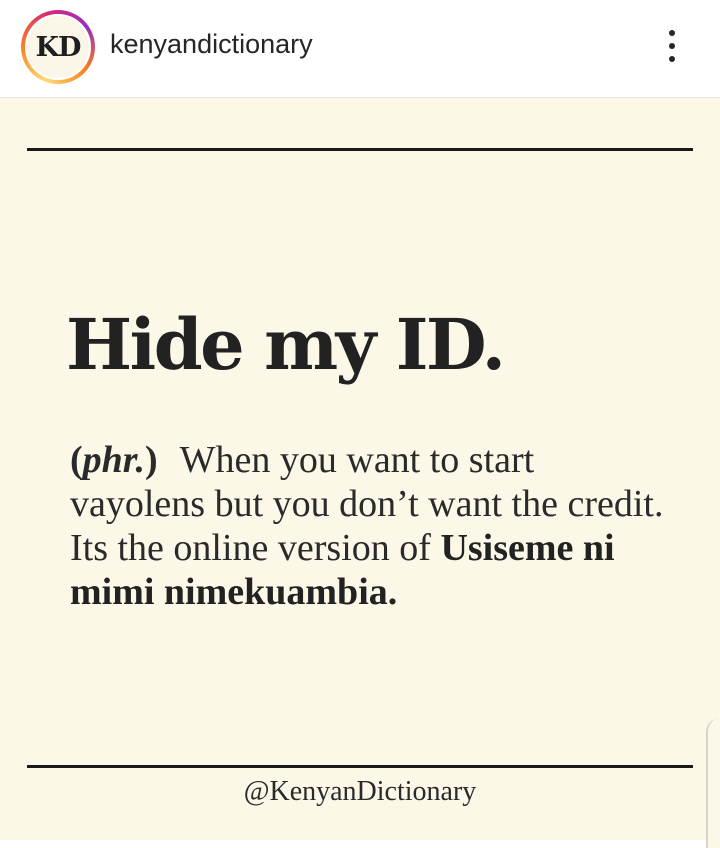  What do you see at coordinates (360, 49) in the screenshot?
I see `post-header: KD kenyandictionary` at bounding box center [360, 49].